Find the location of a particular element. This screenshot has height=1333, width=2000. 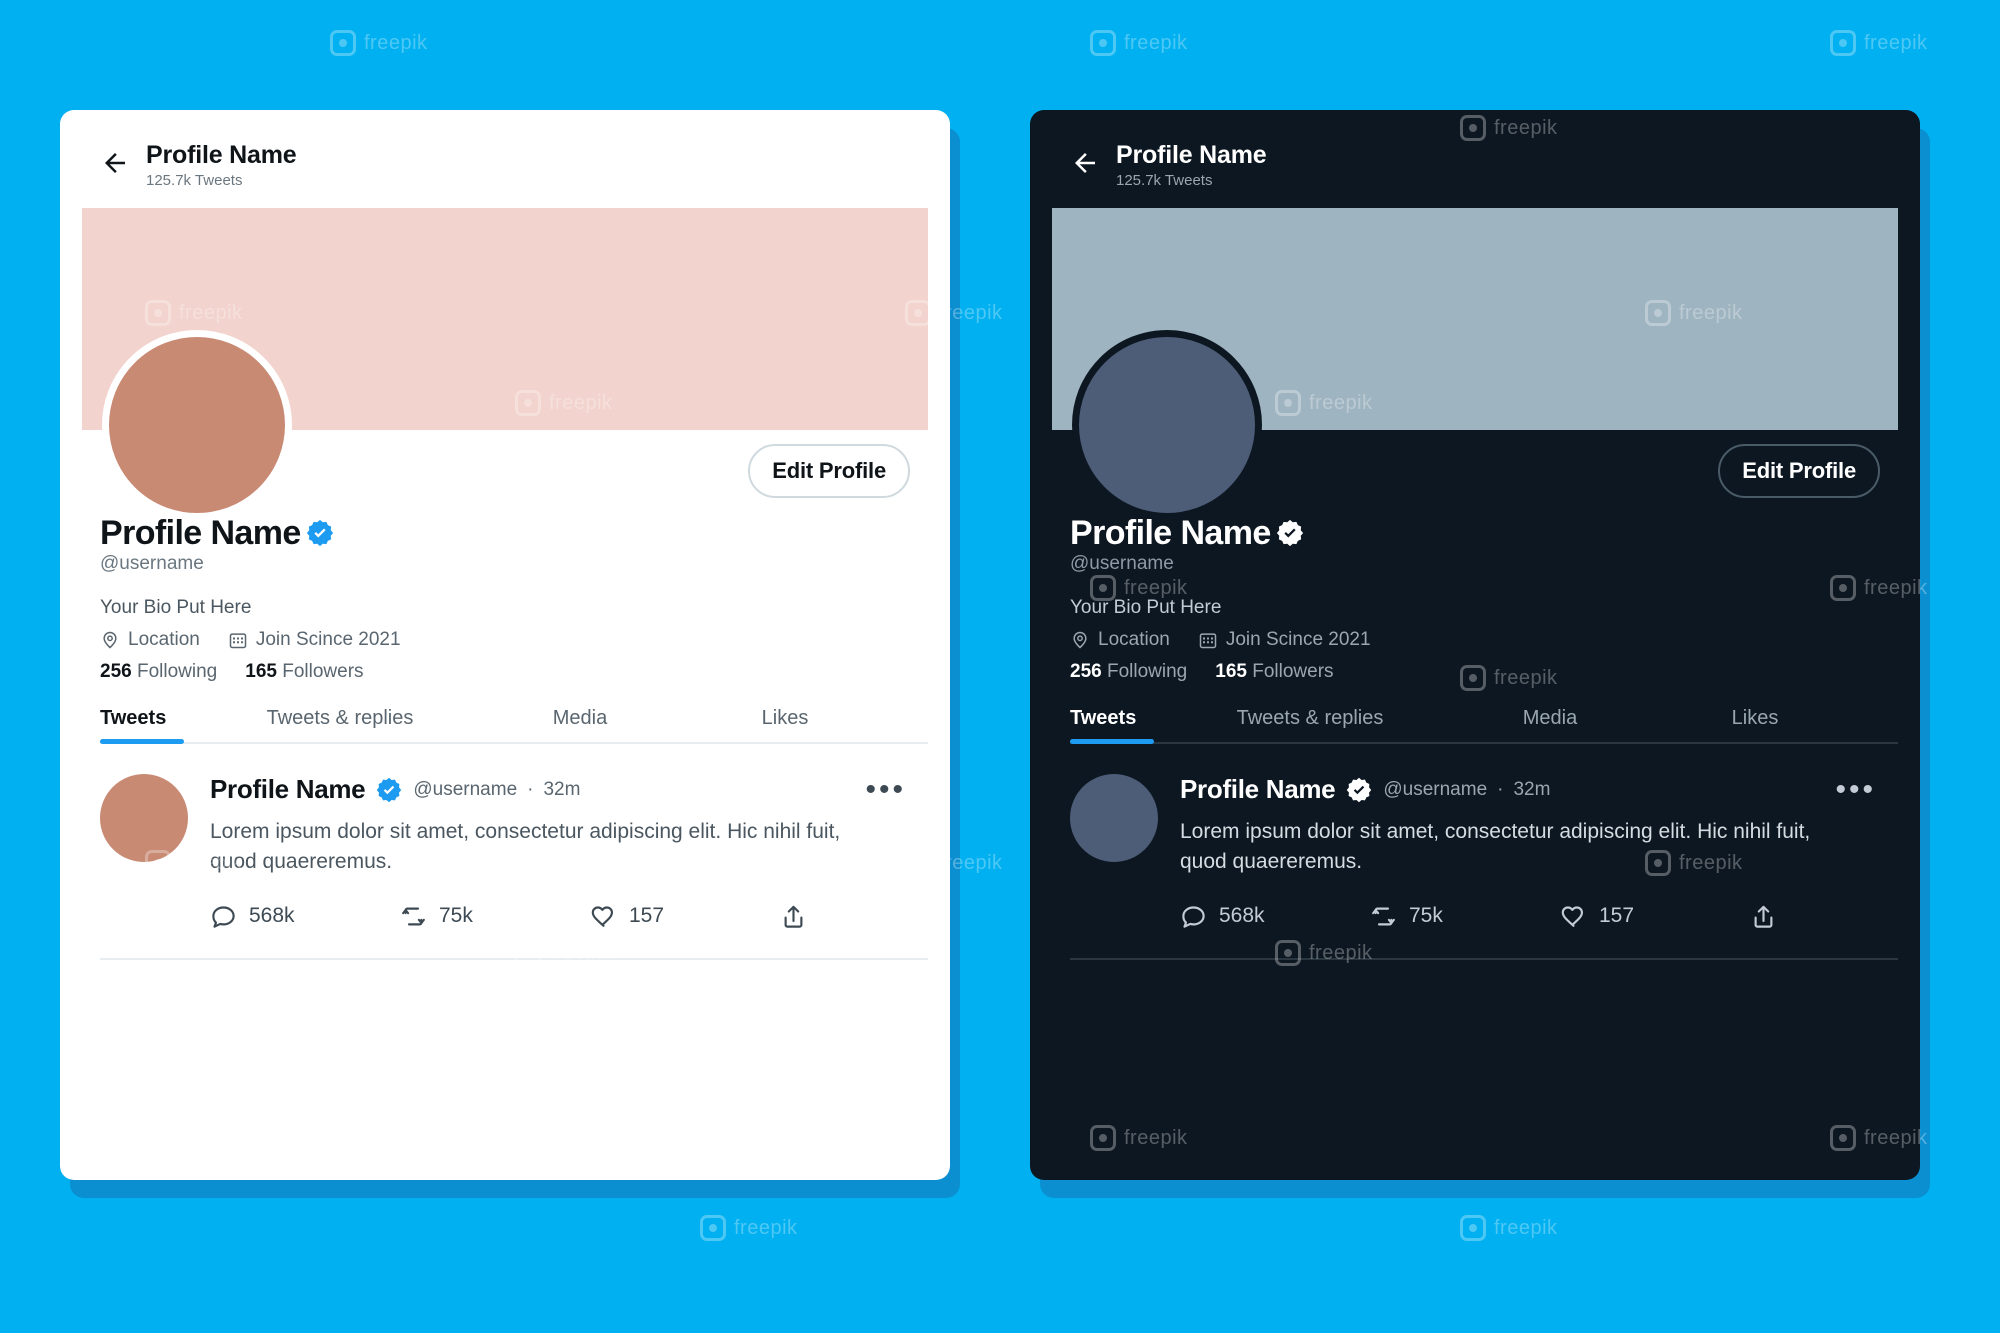

tweet-timestamp: 32m is located at coordinates (1532, 789).